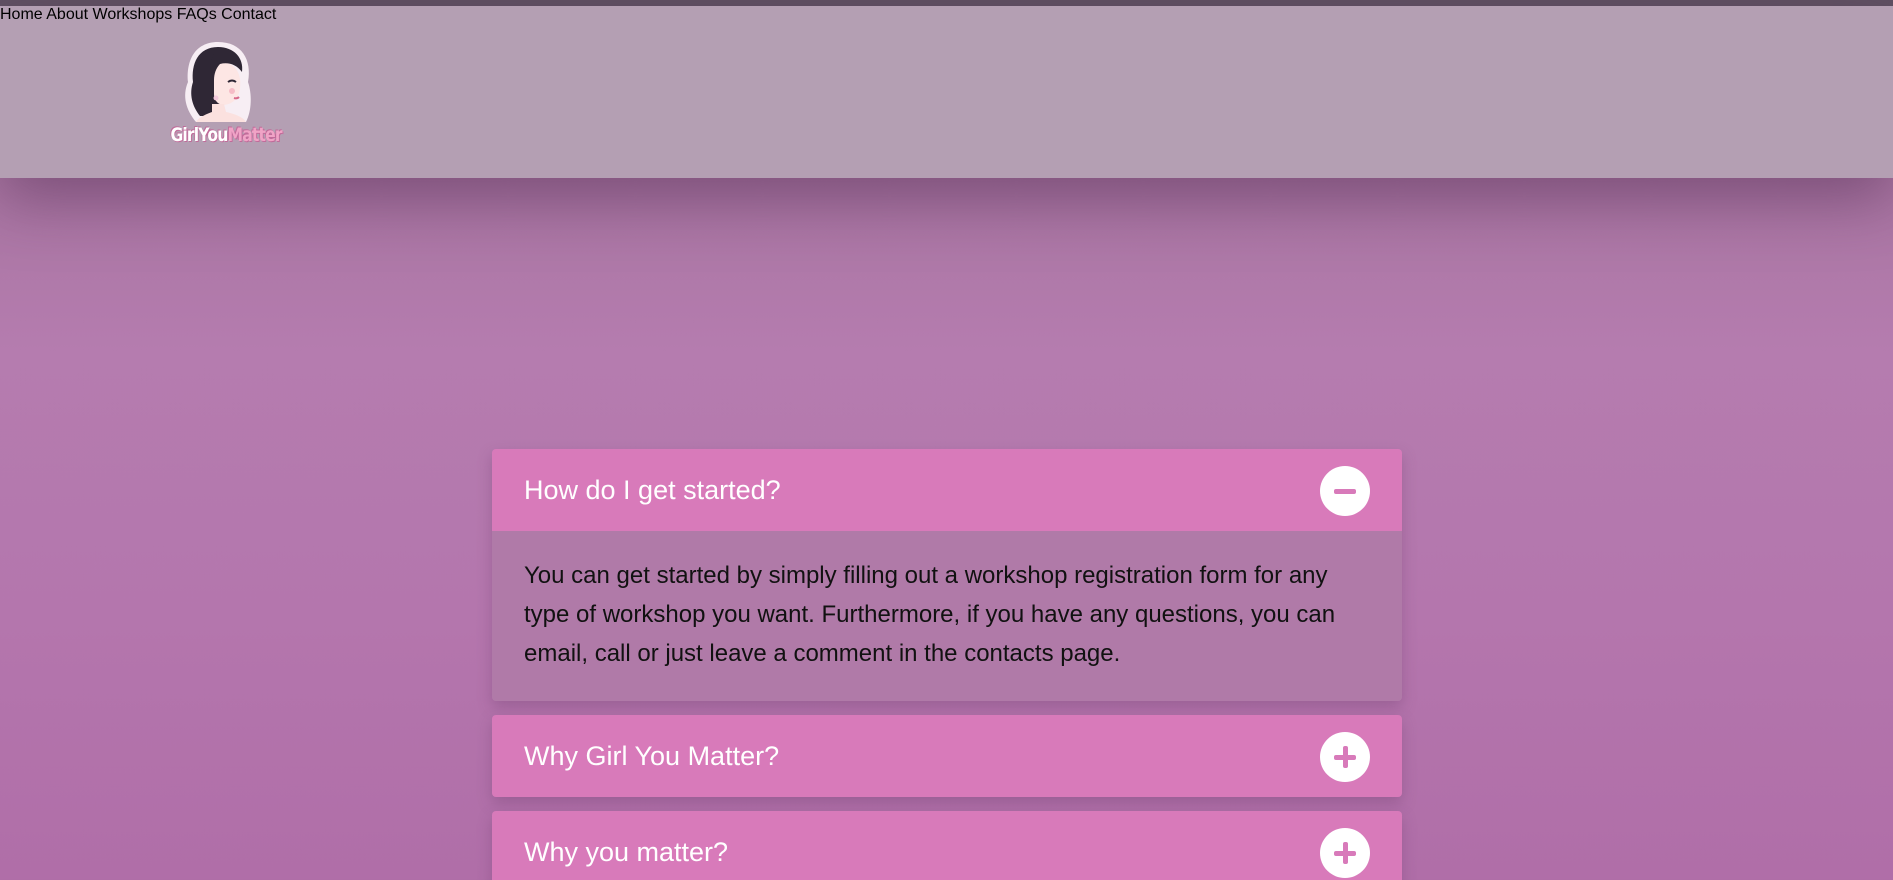  I want to click on faq-item: Why you matter?, so click(947, 845).